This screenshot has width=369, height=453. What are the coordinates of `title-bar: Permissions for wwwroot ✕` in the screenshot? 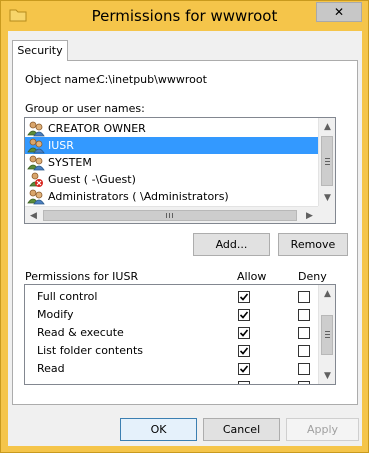 It's located at (184, 16).